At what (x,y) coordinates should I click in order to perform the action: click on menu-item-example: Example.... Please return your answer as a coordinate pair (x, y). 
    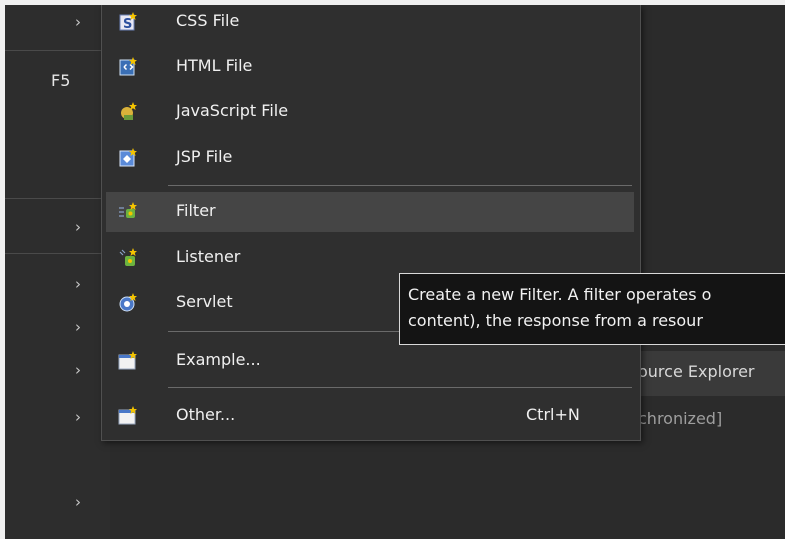
    Looking at the image, I should click on (370, 361).